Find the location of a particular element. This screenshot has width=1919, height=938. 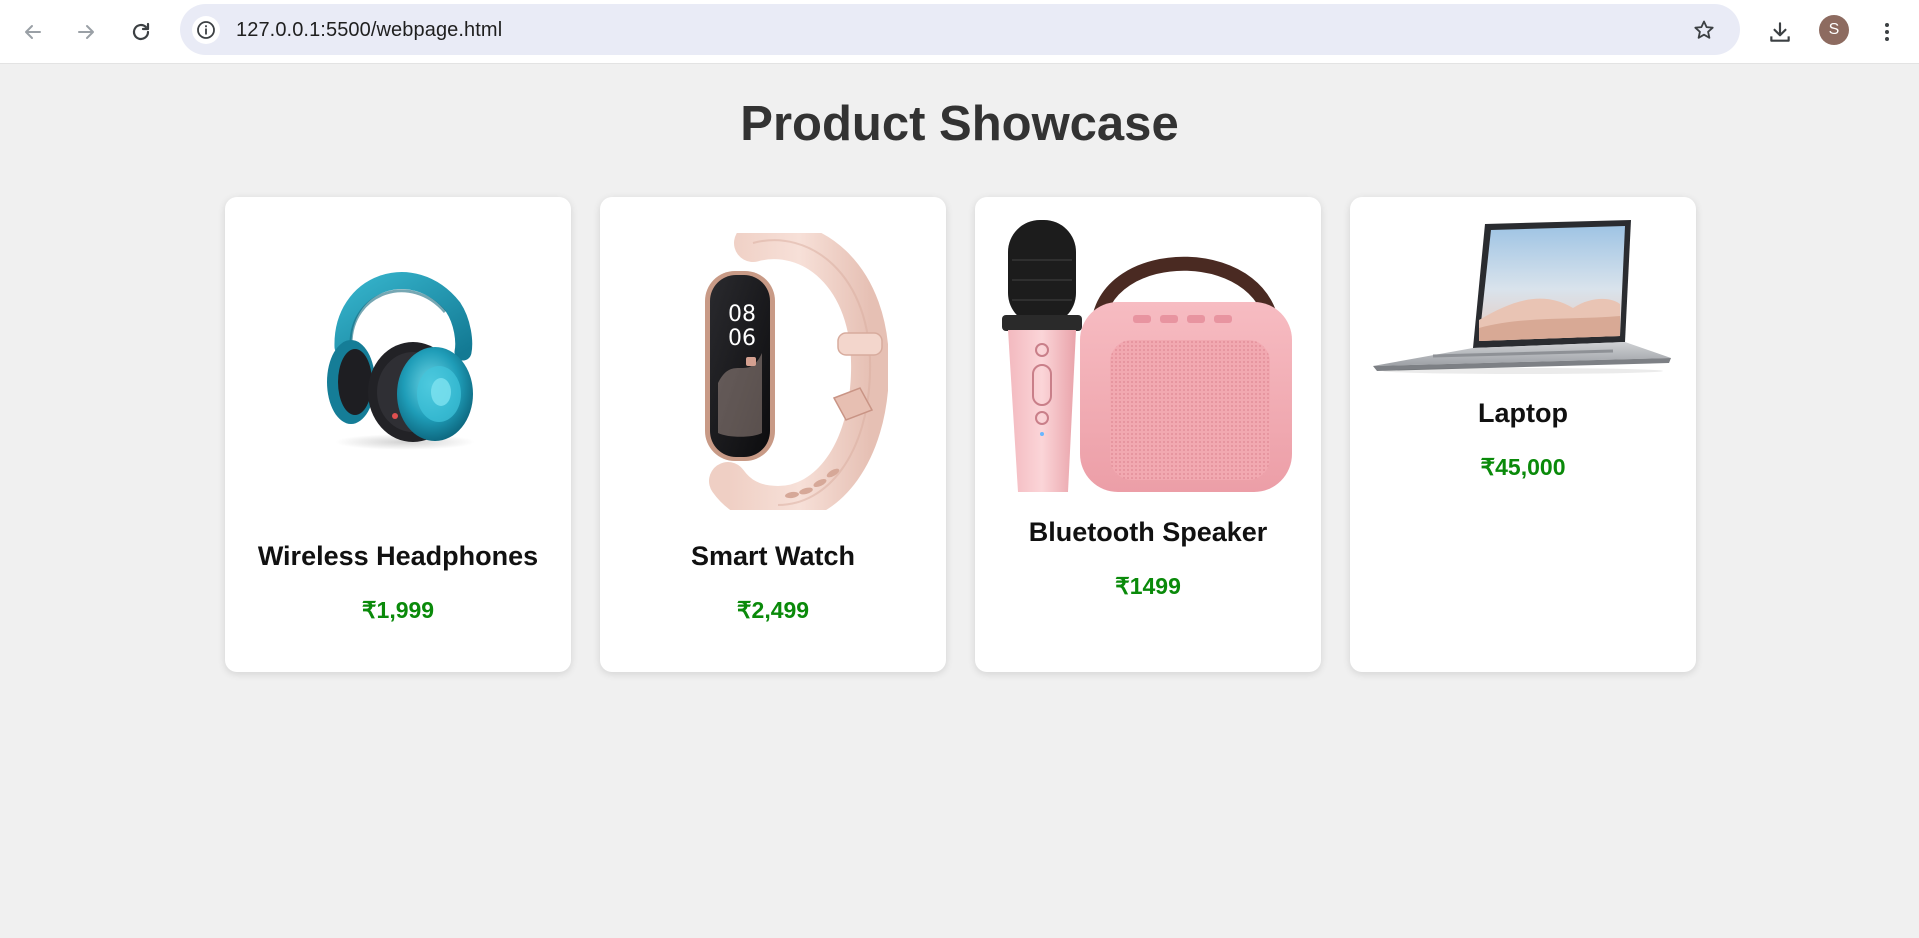

product-price: ₹2,499 is located at coordinates (773, 610).